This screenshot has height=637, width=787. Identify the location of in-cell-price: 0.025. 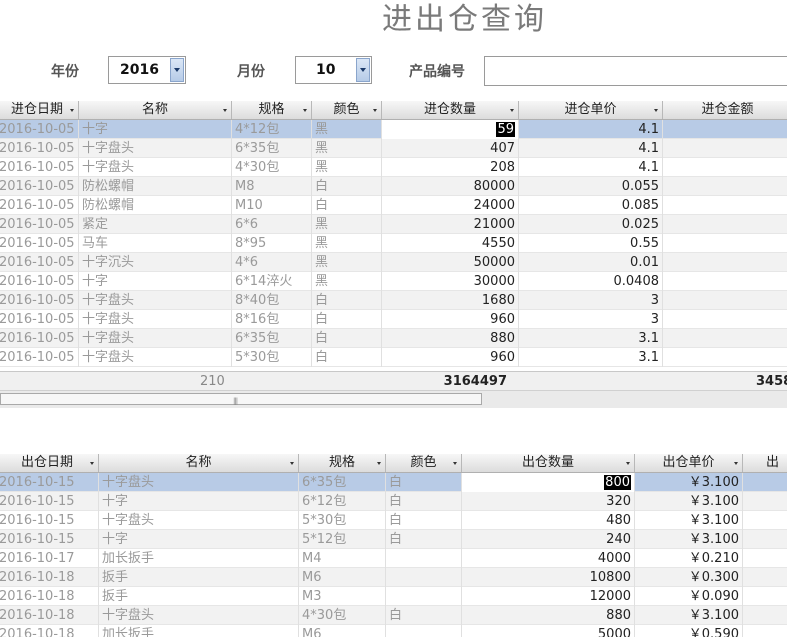
(591, 224).